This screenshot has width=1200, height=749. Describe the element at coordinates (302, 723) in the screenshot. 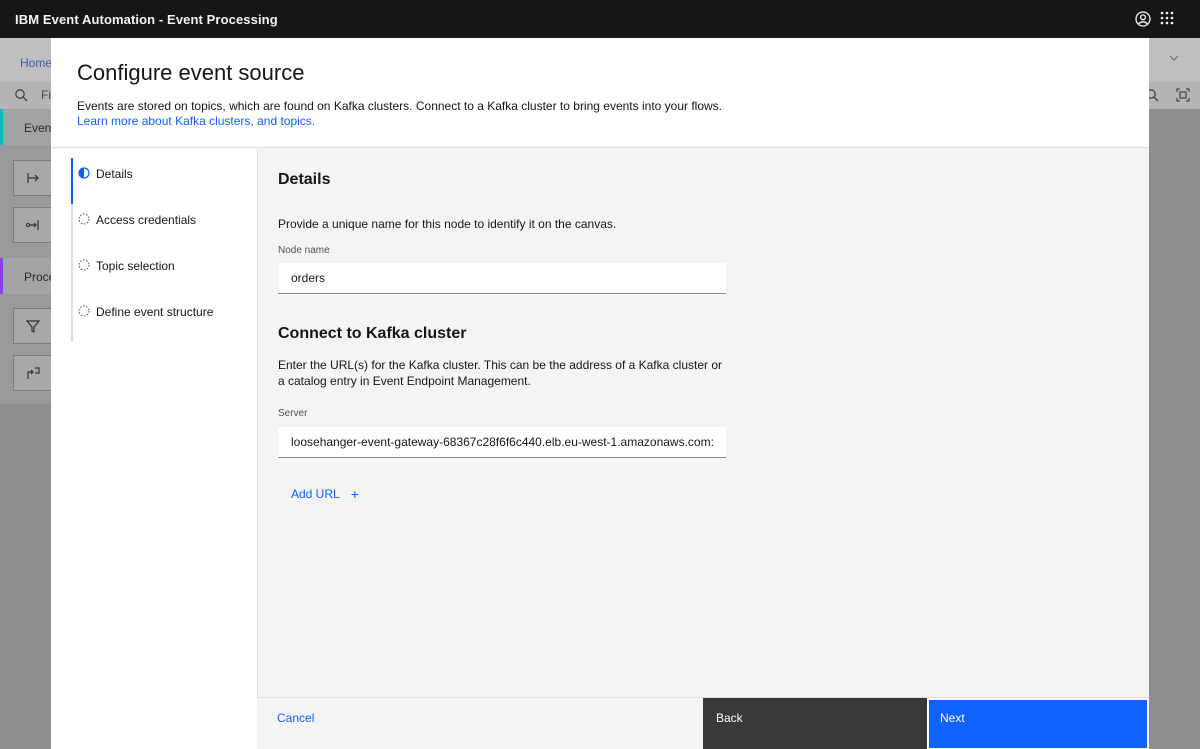

I see `cancel-button: Cancel` at that location.